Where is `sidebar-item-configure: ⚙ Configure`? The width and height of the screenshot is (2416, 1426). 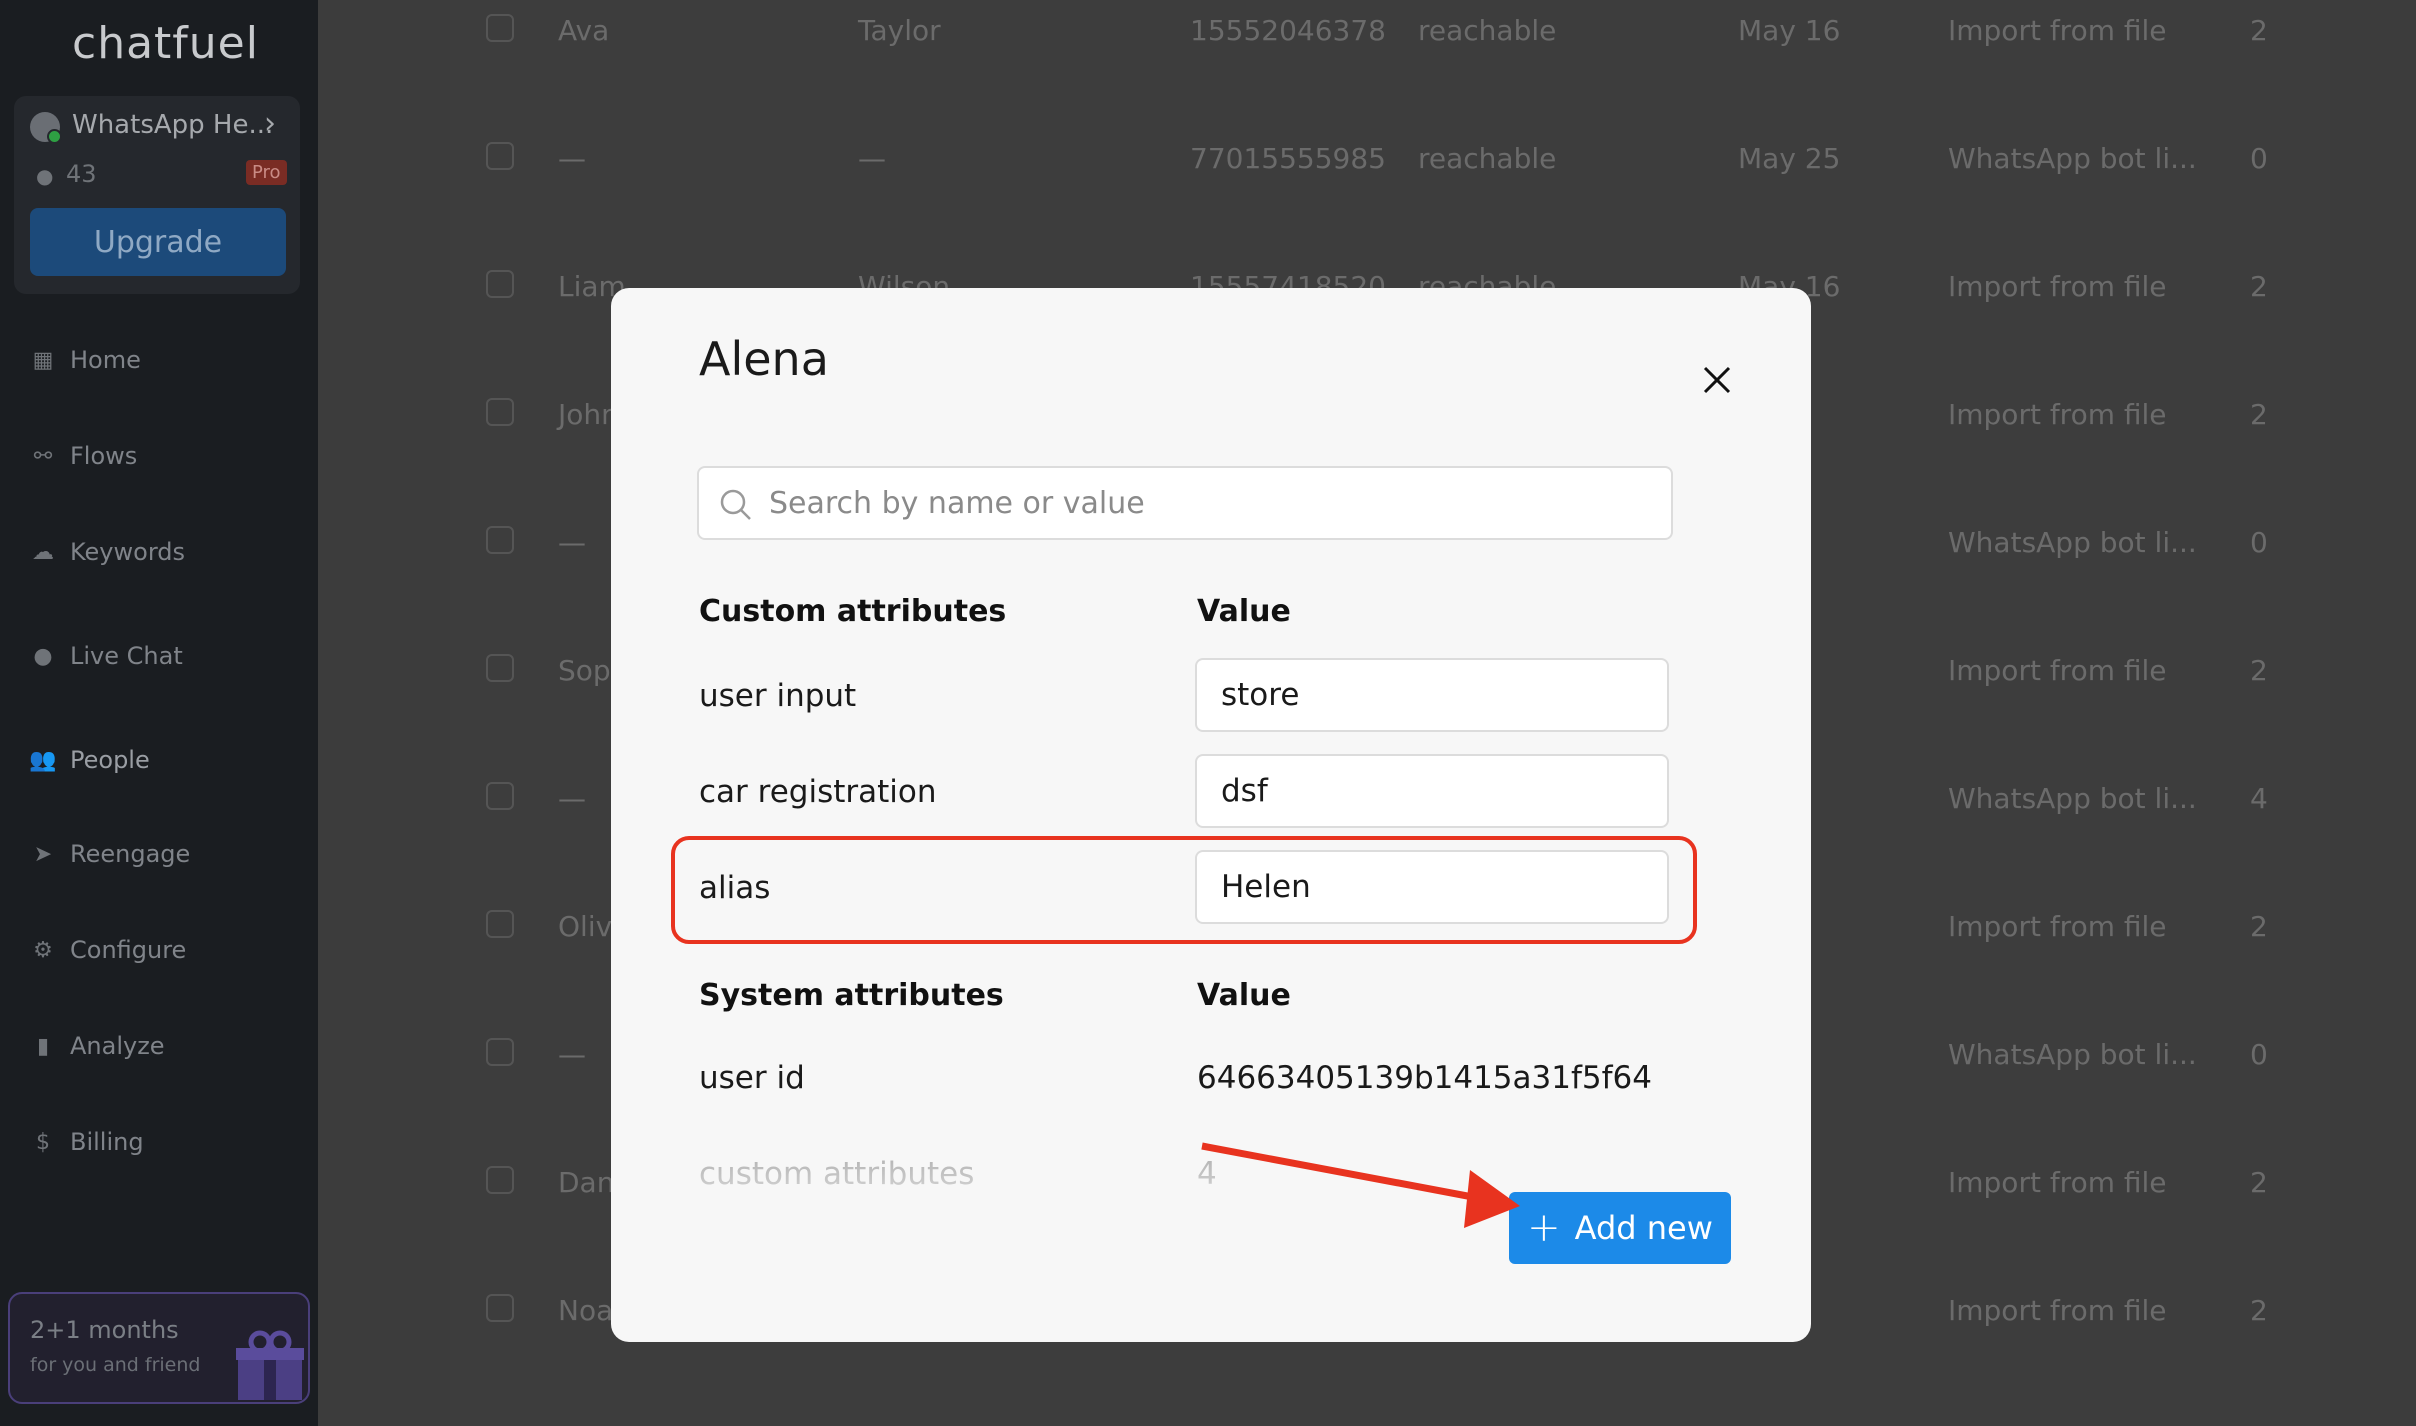 sidebar-item-configure: ⚙ Configure is located at coordinates (107, 950).